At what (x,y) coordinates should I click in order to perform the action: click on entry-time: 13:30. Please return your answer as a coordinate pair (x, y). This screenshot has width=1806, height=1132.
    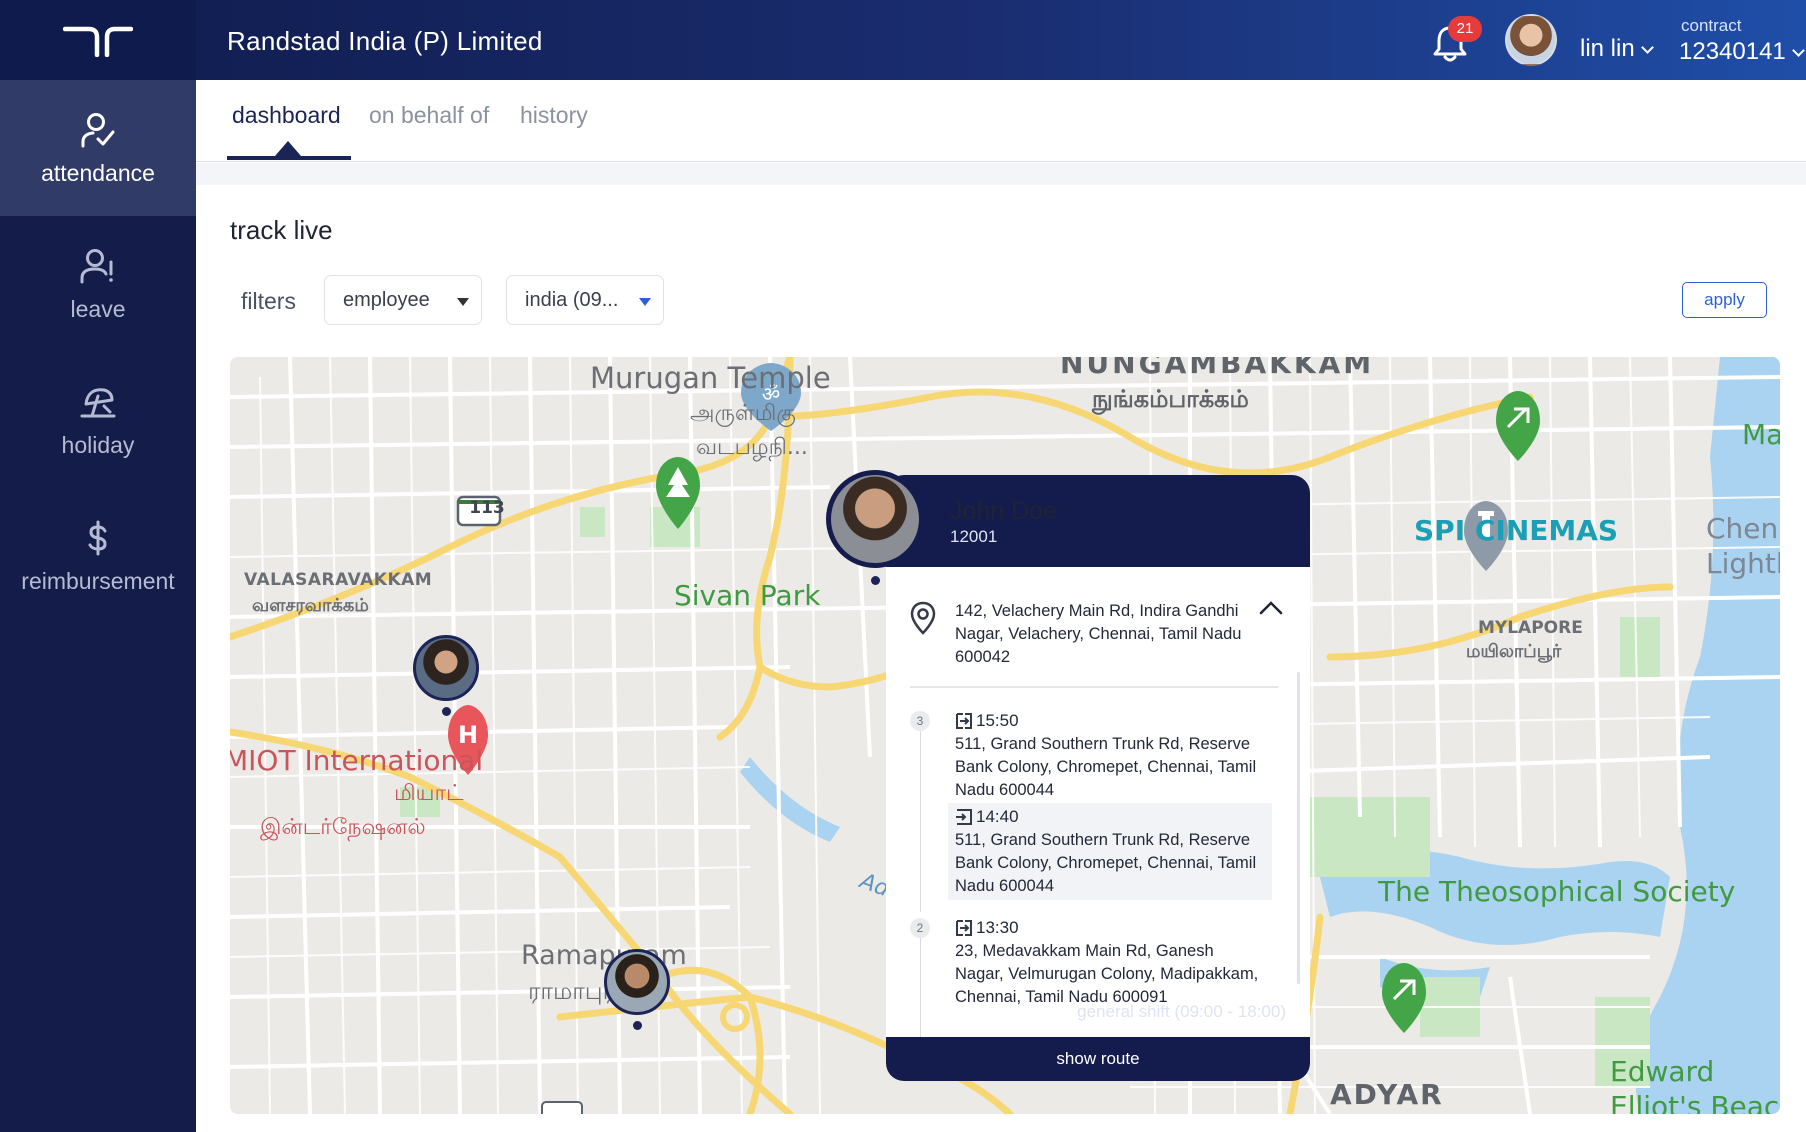
    Looking at the image, I should click on (997, 927).